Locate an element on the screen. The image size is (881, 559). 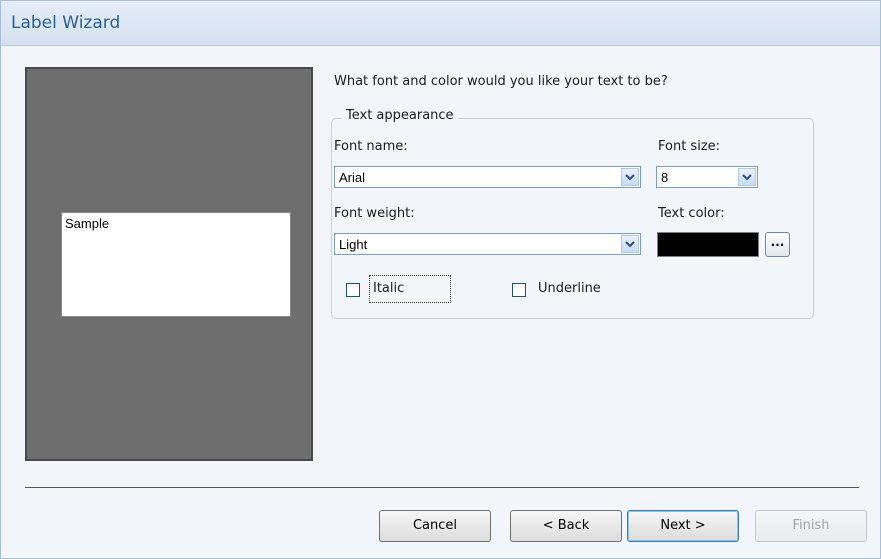
footer-divider is located at coordinates (442, 487).